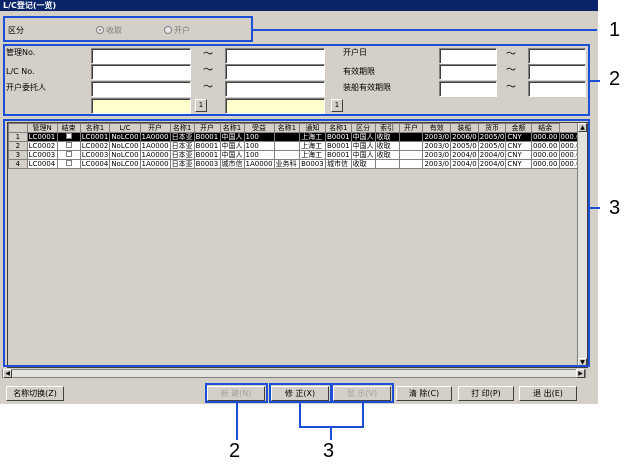  Describe the element at coordinates (580, 373) in the screenshot. I see `scroll-right-arrow-icon: ▶` at that location.